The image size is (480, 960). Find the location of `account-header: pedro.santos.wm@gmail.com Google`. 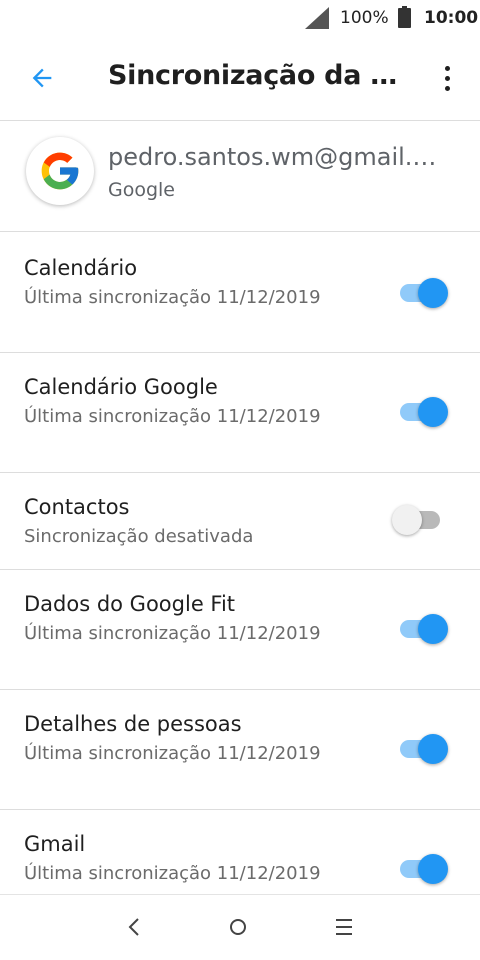

account-header: pedro.santos.wm@gmail.com Google is located at coordinates (240, 176).